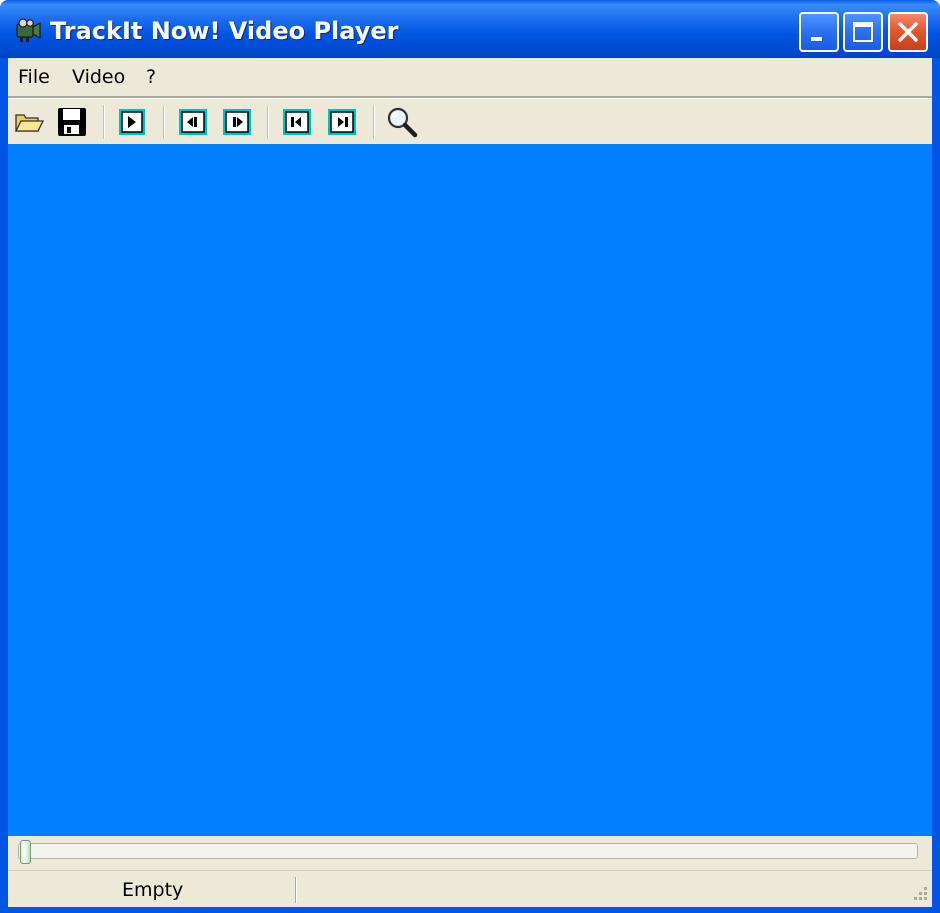 Image resolution: width=940 pixels, height=913 pixels. I want to click on open-button, so click(30, 122).